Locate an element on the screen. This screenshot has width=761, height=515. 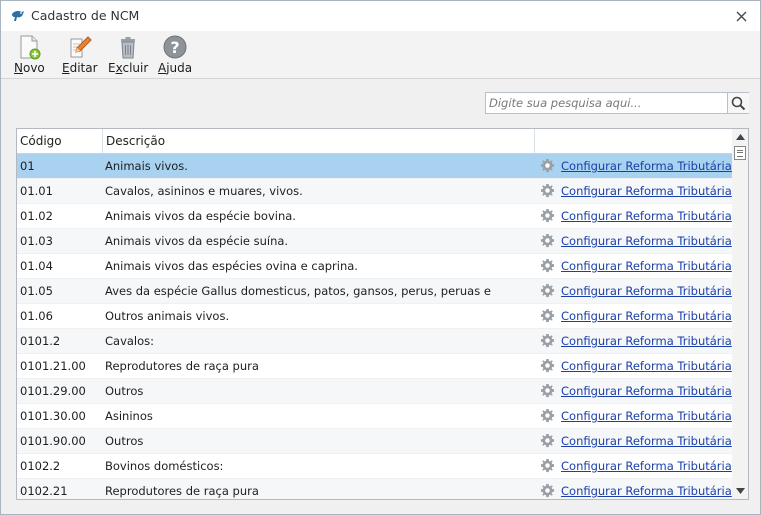
toolbar: Novo Editar Excluir ? Ajuda is located at coordinates (380, 55).